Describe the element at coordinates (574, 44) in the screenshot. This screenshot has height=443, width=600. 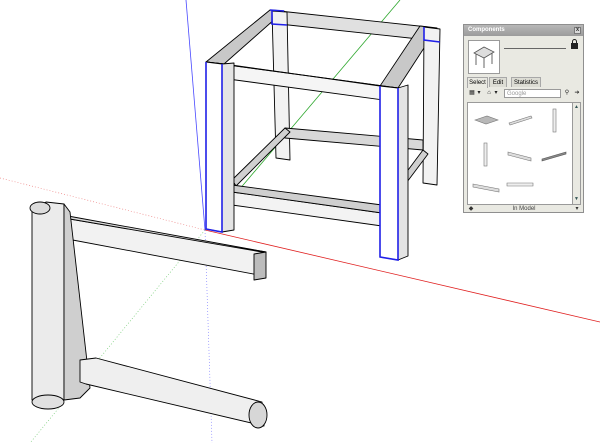
I see `lock-icon` at that location.